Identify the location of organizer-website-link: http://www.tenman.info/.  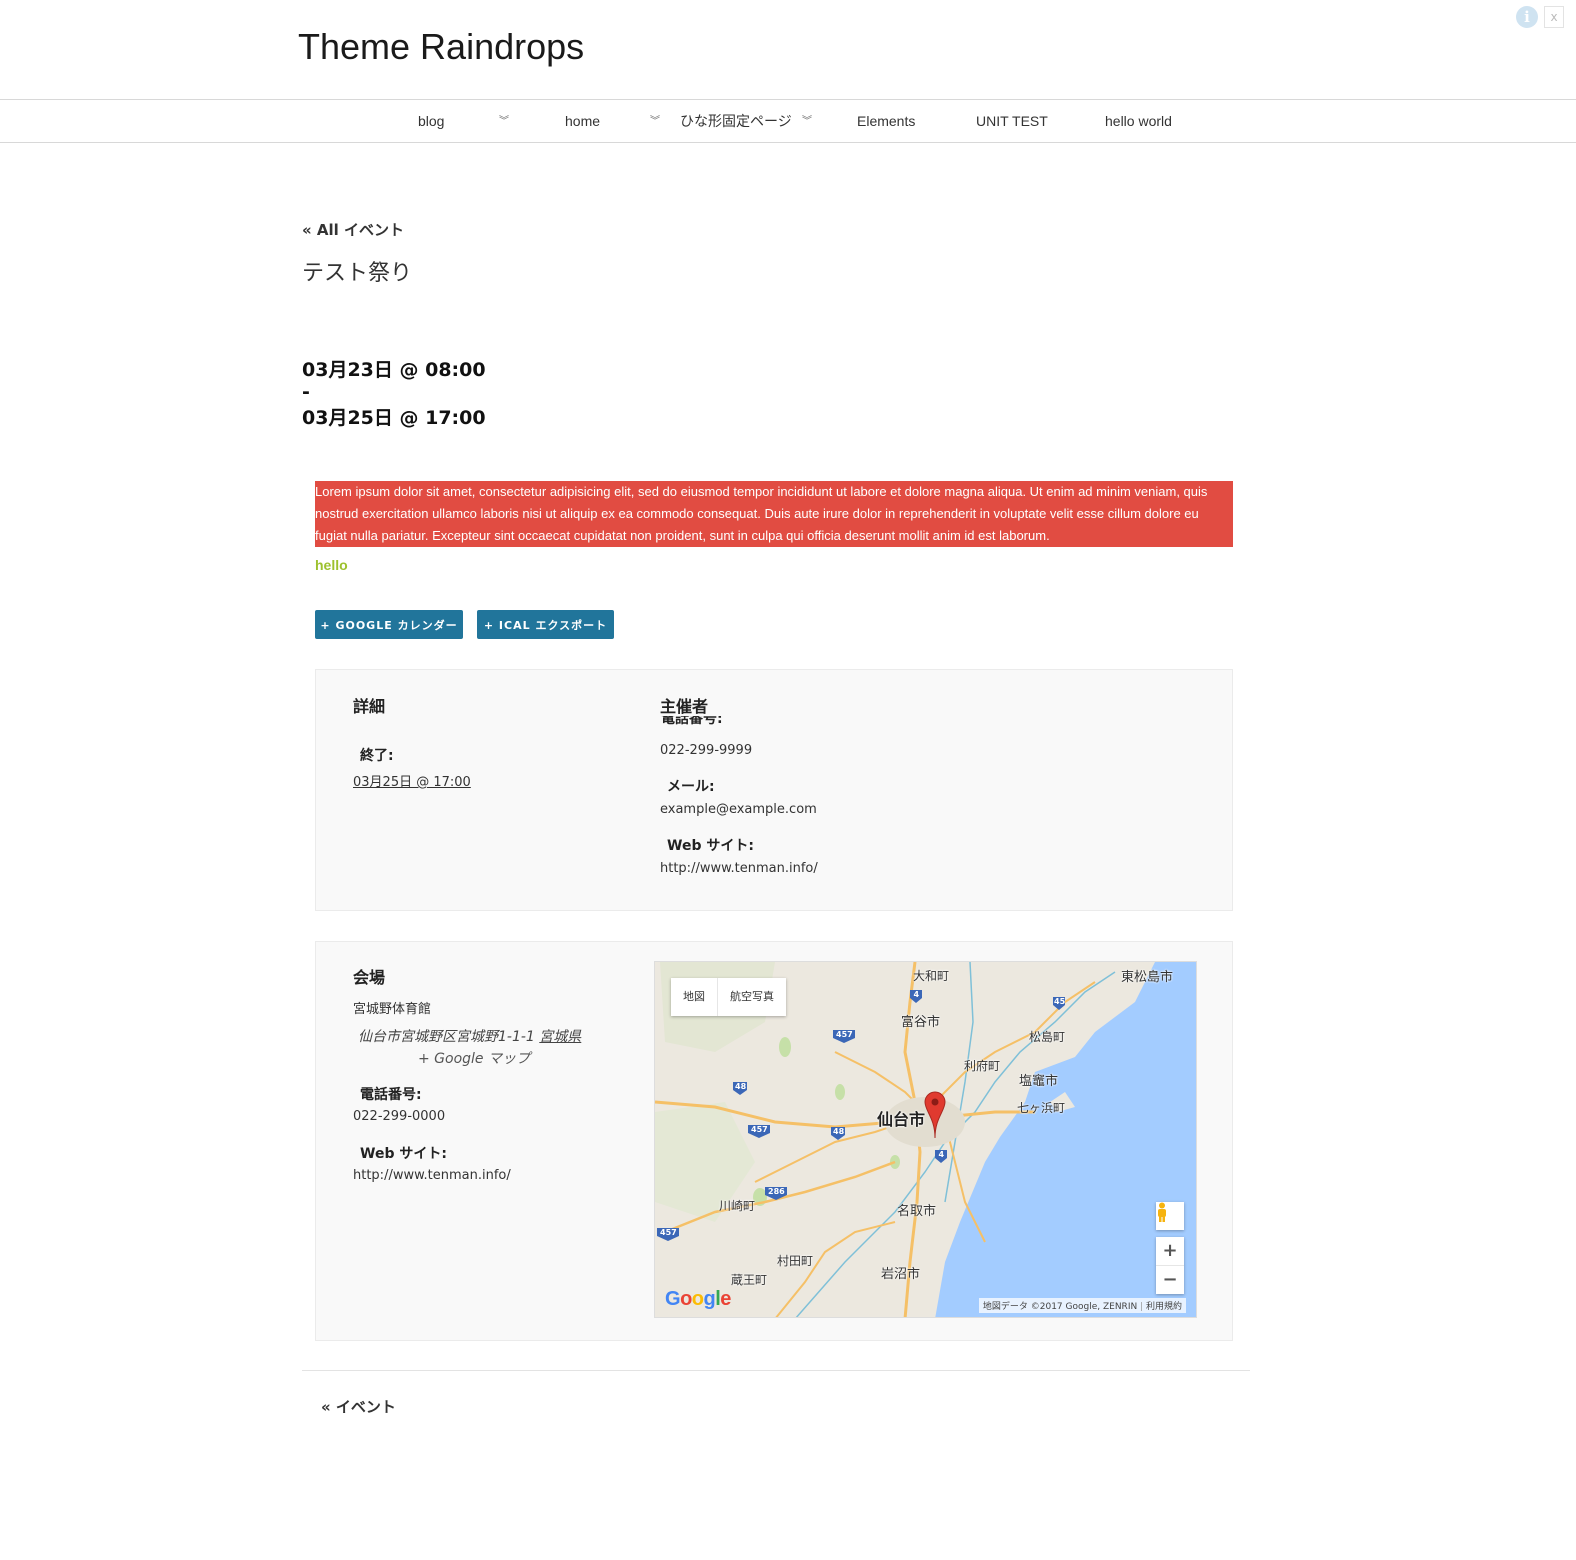
(739, 868).